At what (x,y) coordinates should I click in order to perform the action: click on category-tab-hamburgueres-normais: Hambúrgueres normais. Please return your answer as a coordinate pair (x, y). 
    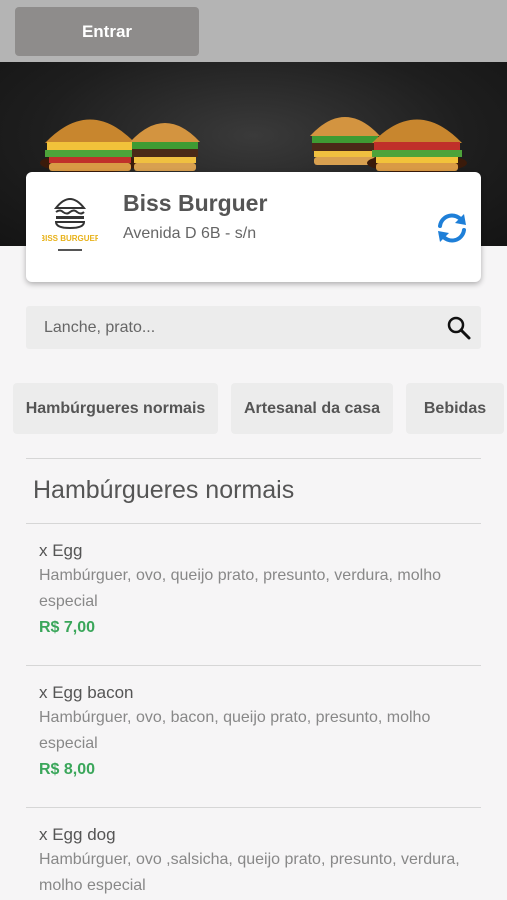
    Looking at the image, I should click on (115, 408).